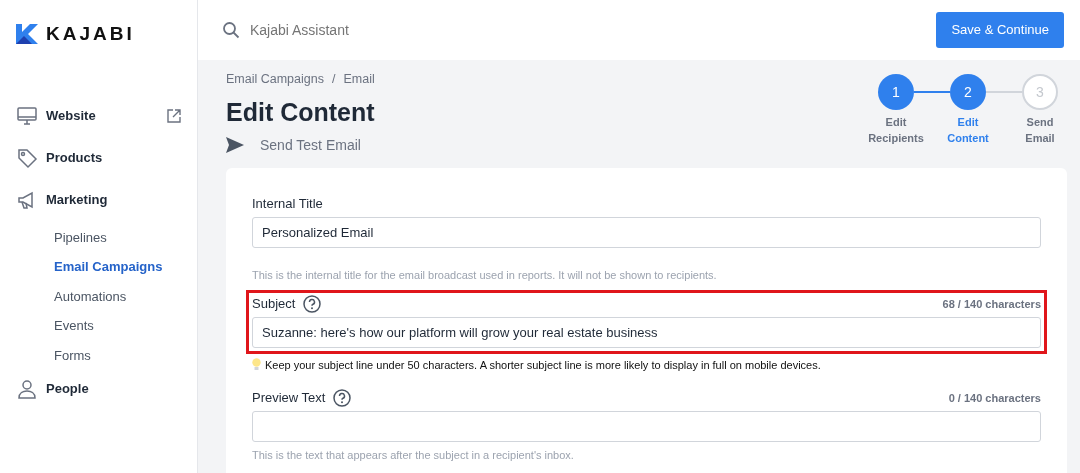 This screenshot has height=473, width=1080. I want to click on logo-icon, so click(27, 34).